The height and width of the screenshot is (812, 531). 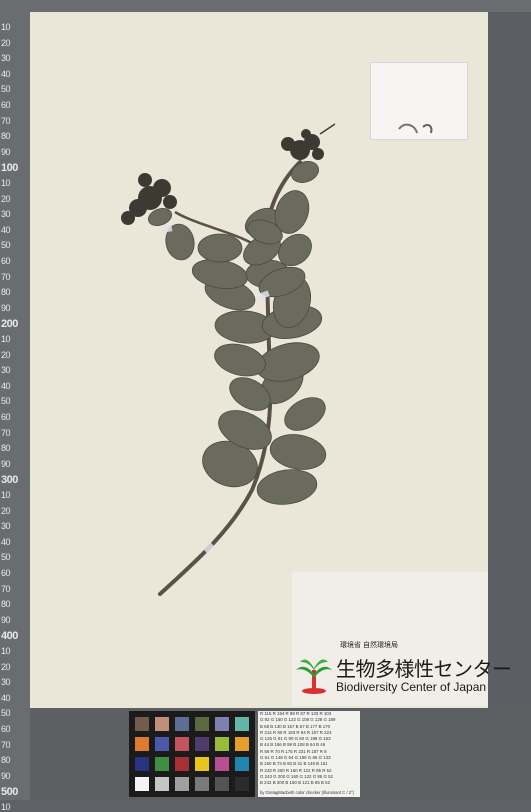 I want to click on ruler-top, so click(x=265, y=6).